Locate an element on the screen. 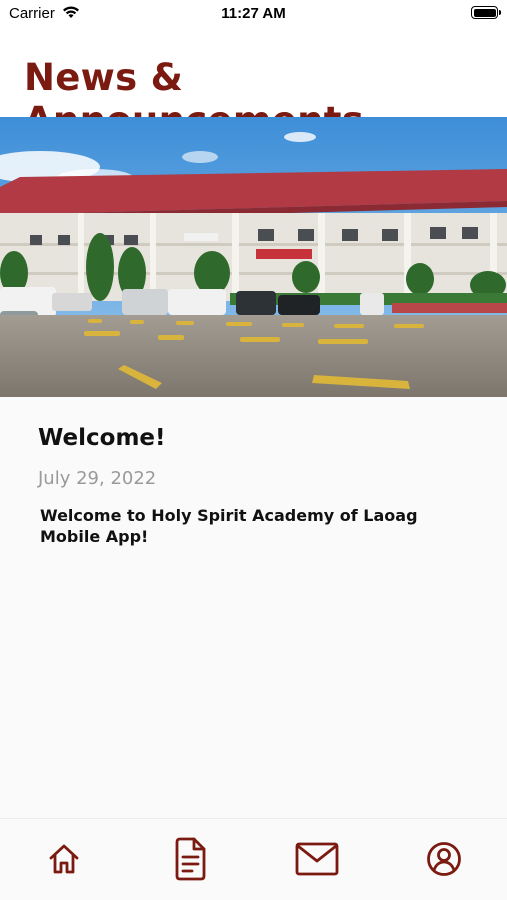 The width and height of the screenshot is (507, 900). document-icon is located at coordinates (190, 859).